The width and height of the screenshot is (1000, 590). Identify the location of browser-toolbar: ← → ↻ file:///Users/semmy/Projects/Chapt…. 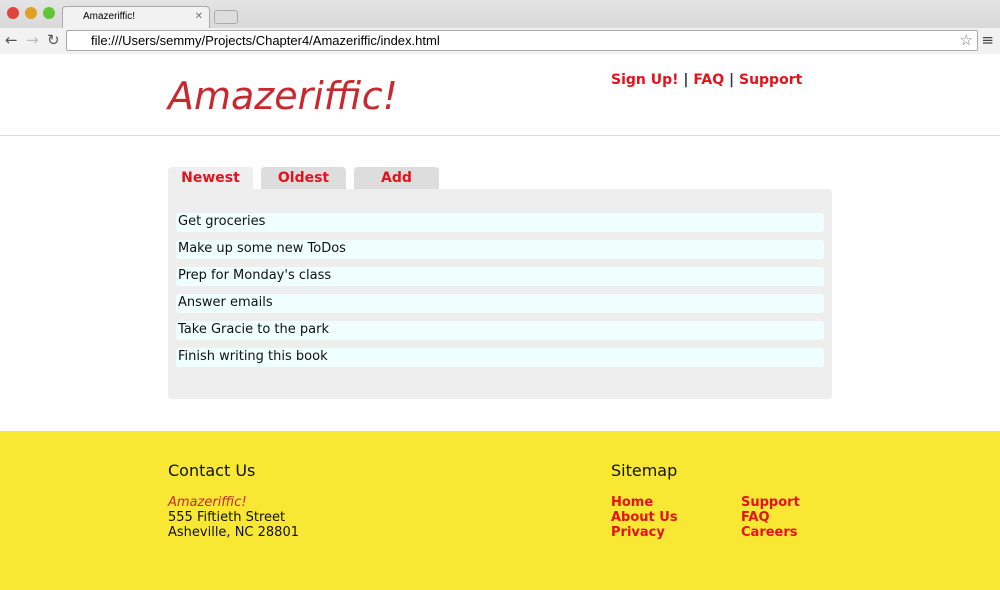
(500, 41).